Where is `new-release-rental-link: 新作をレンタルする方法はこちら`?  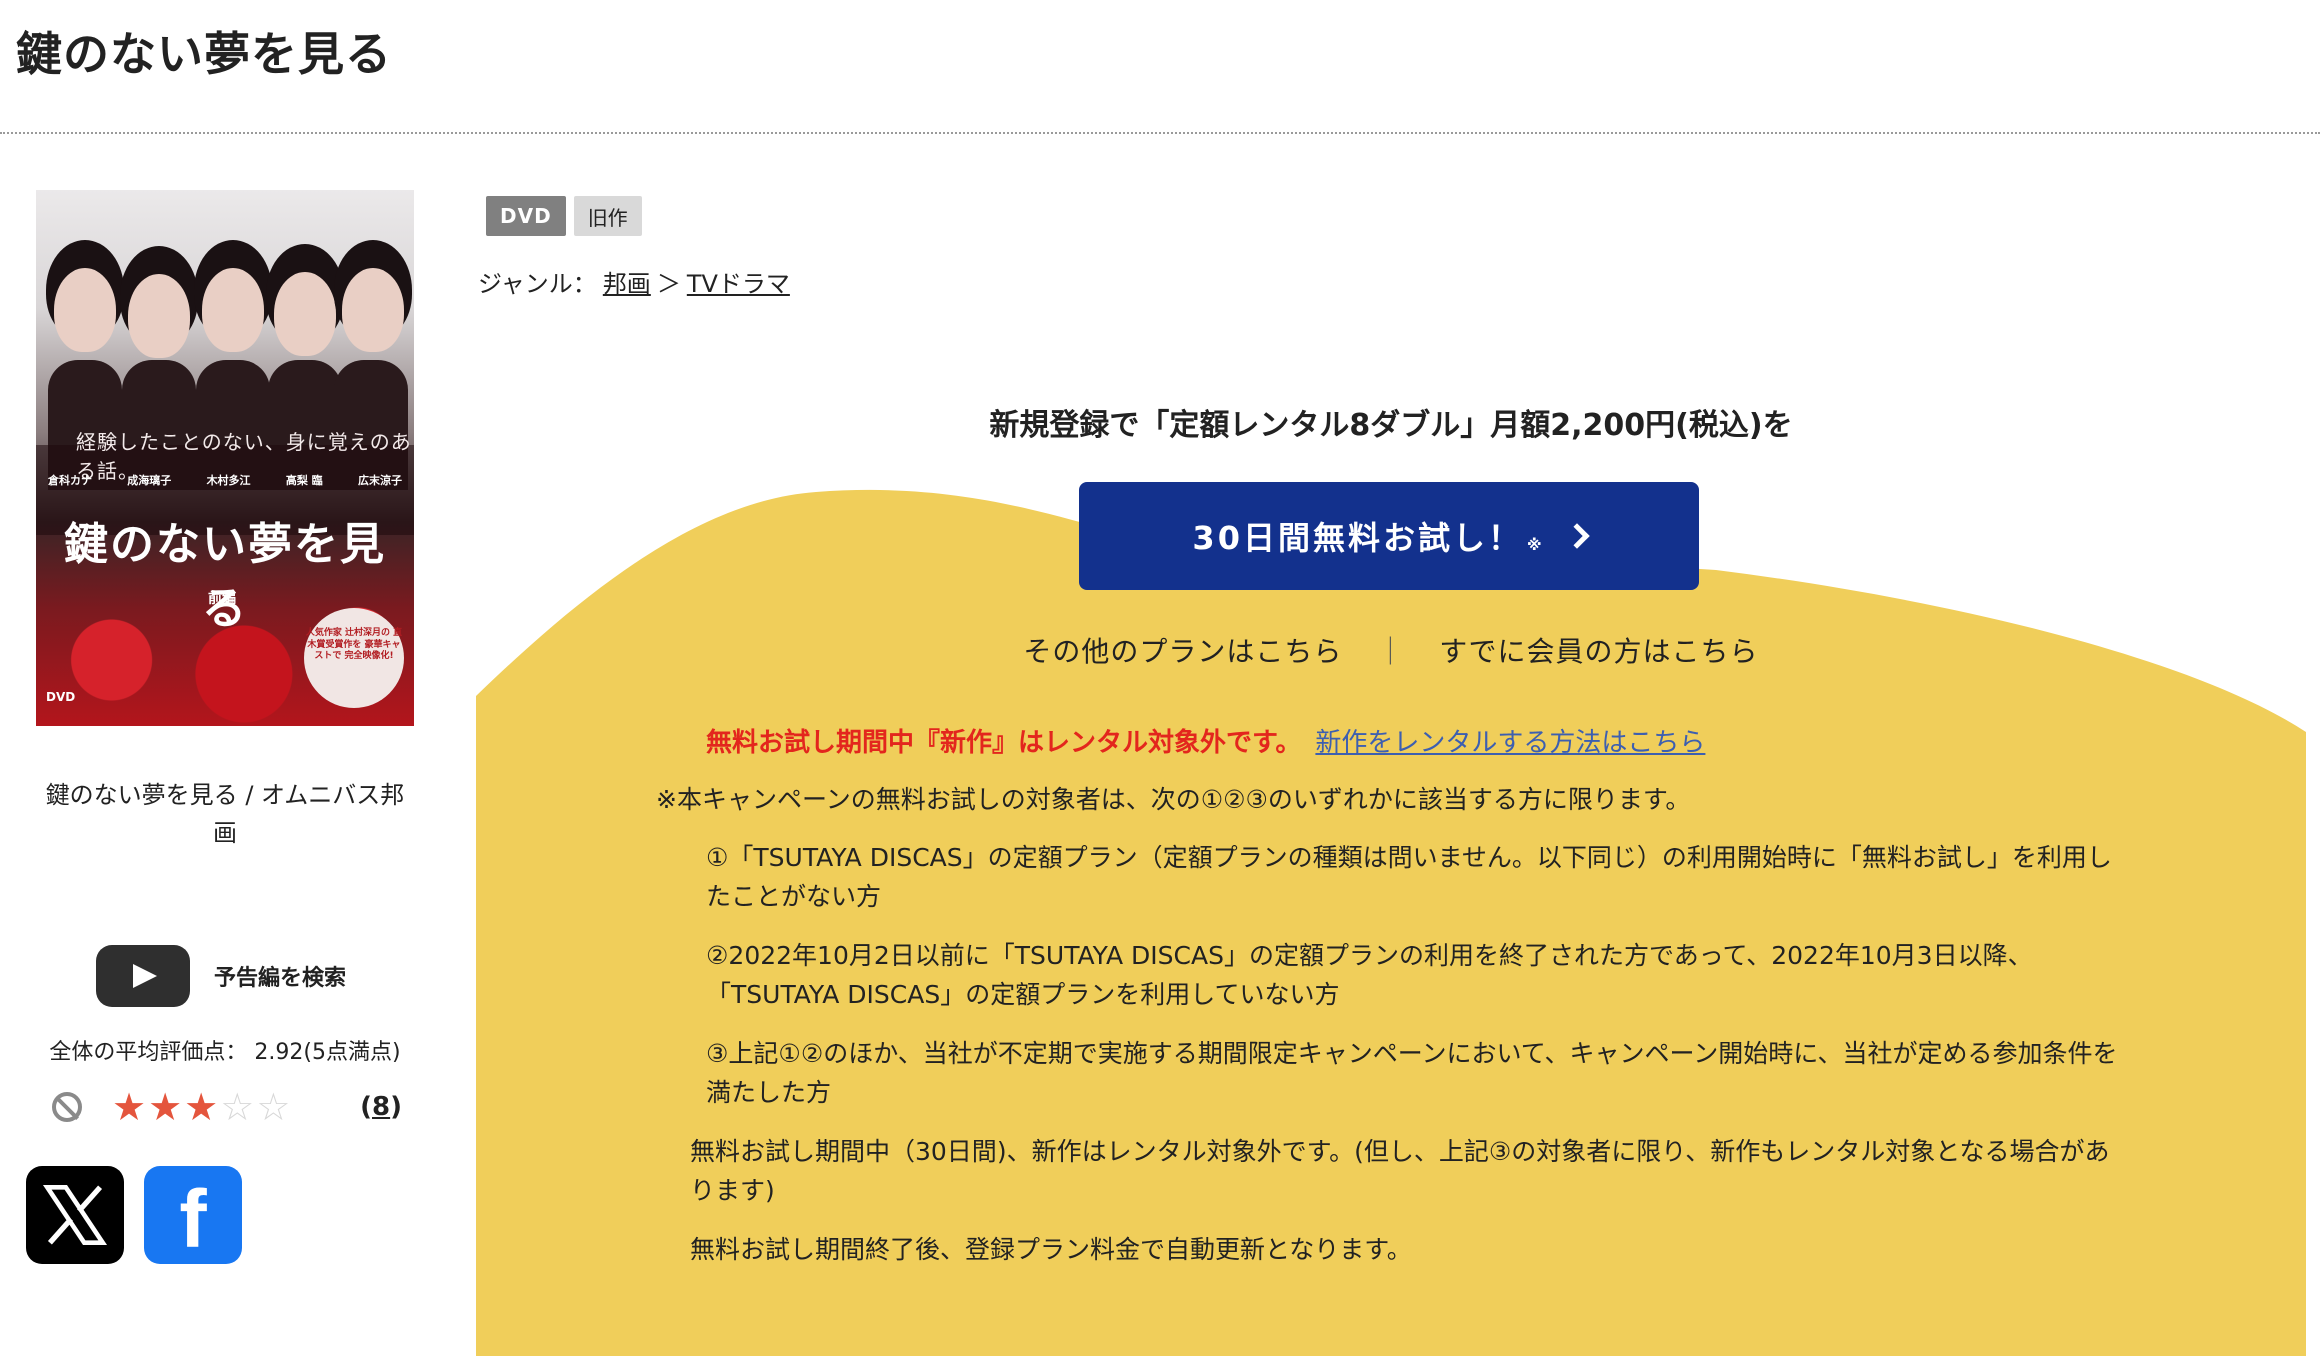
new-release-rental-link: 新作をレンタルする方法はこちら is located at coordinates (1510, 743).